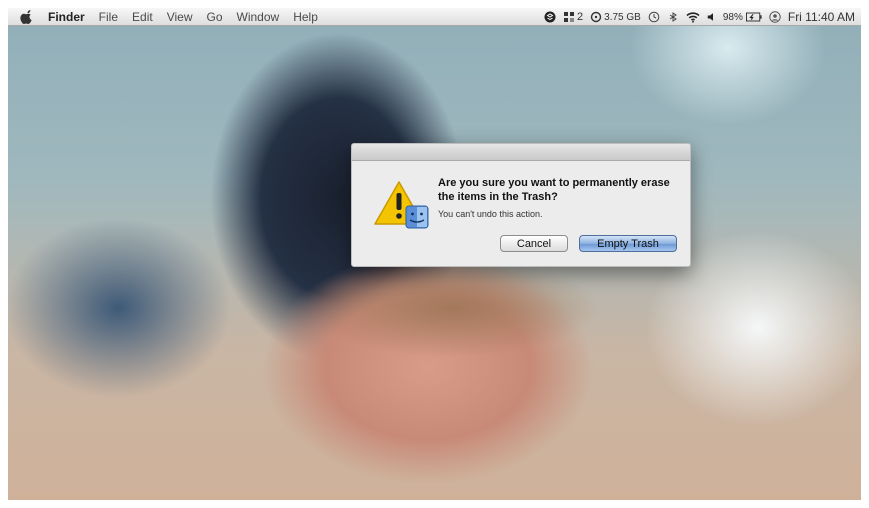  What do you see at coordinates (417, 217) in the screenshot?
I see `finder-badge-icon` at bounding box center [417, 217].